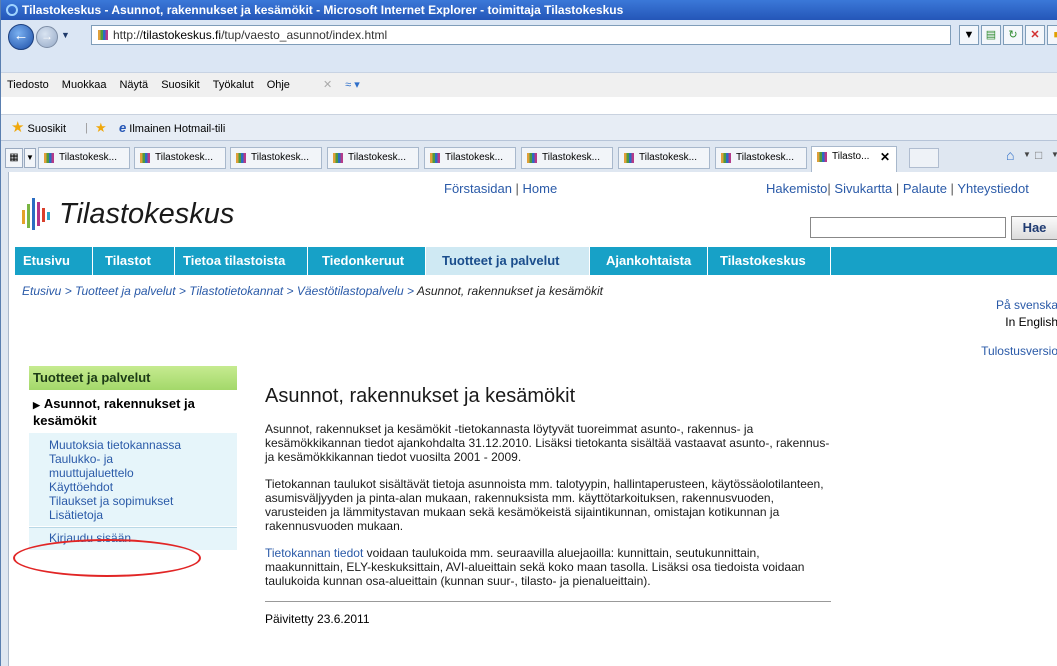 Image resolution: width=1057 pixels, height=666 pixels. Describe the element at coordinates (109, 466) in the screenshot. I see `sidebar-item-taulukko: Taulukko- ja muuttujaluettelo` at that location.